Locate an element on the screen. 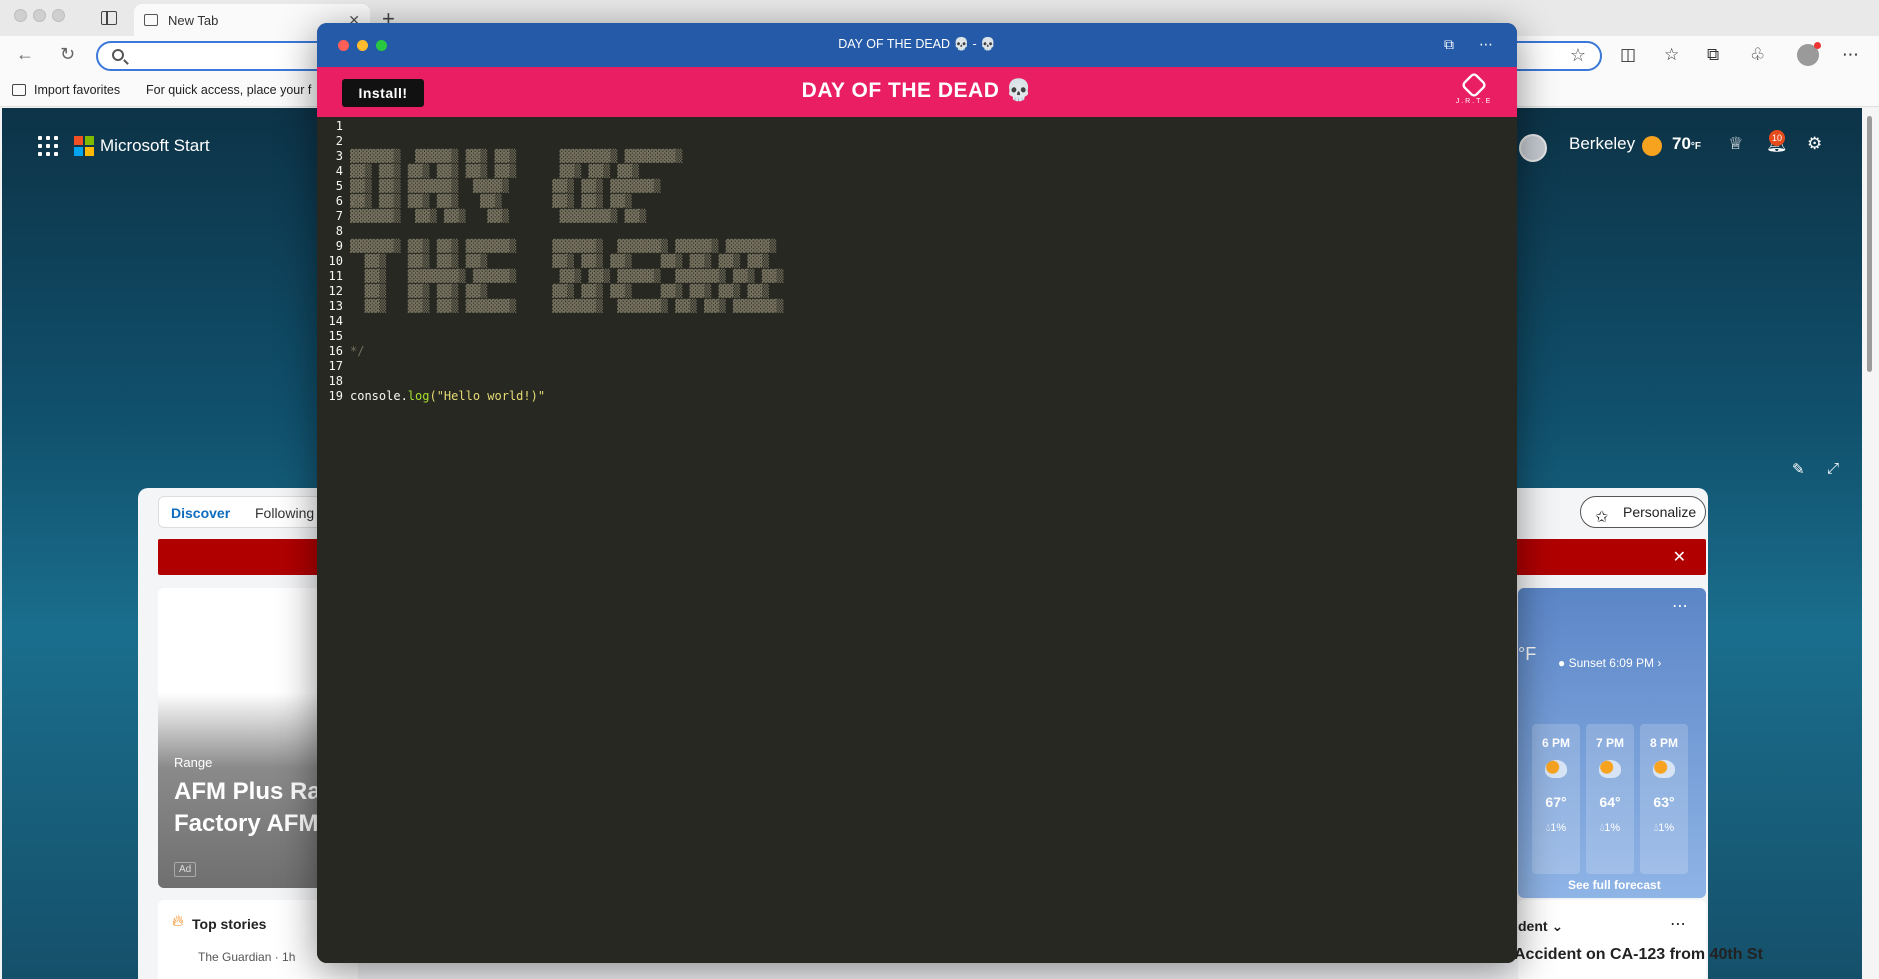 This screenshot has width=1879, height=979. traffic-heading: dent ⌄ is located at coordinates (1541, 926).